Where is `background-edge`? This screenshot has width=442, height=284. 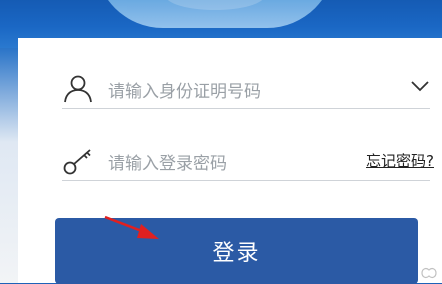
background-edge is located at coordinates (9, 165).